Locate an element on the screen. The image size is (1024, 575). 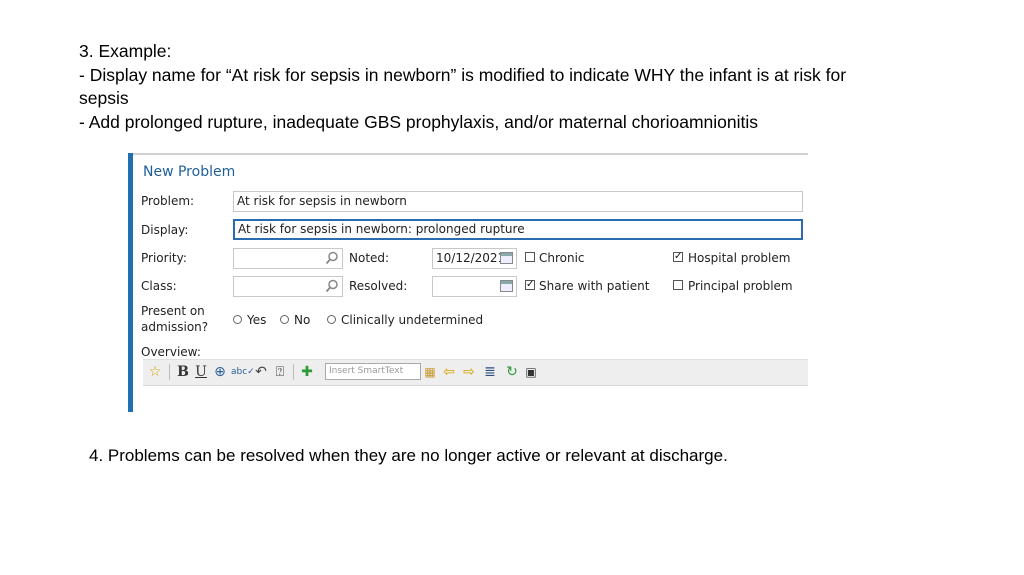
smarttext-input: Insert SmartText is located at coordinates (373, 371).